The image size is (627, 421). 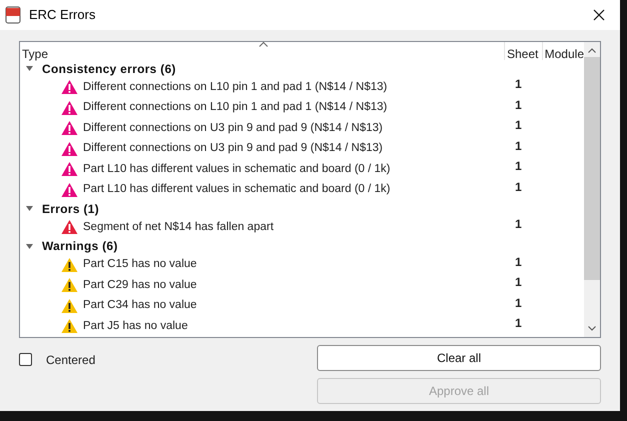 I want to click on error-message: Part J5 has no value, so click(x=135, y=326).